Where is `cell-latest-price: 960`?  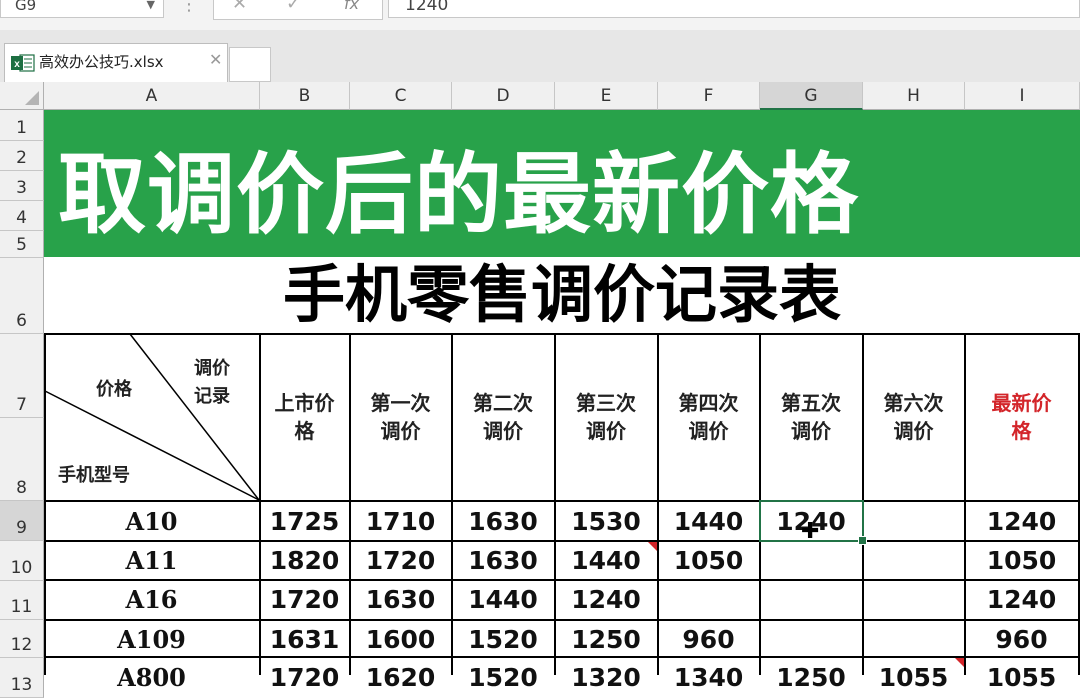 cell-latest-price: 960 is located at coordinates (1021, 639).